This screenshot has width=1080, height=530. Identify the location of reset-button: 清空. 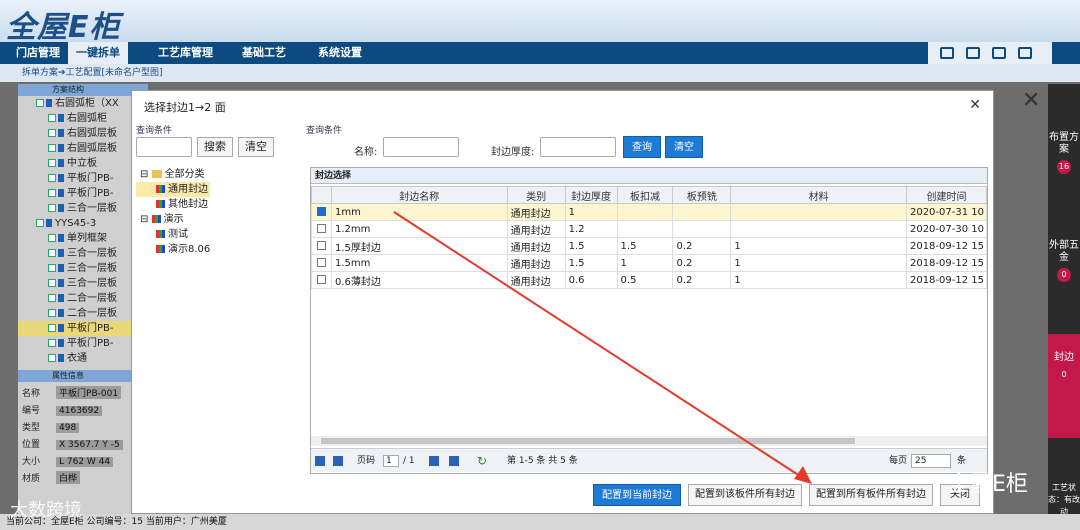
(684, 147).